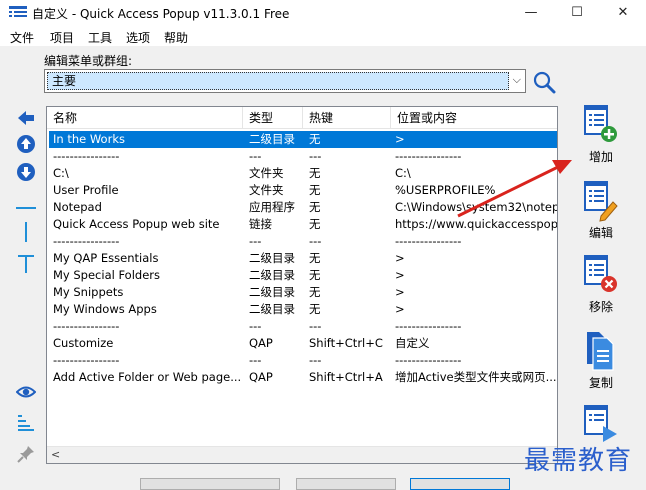  What do you see at coordinates (89, 139) in the screenshot?
I see `table-cell: In the Works` at bounding box center [89, 139].